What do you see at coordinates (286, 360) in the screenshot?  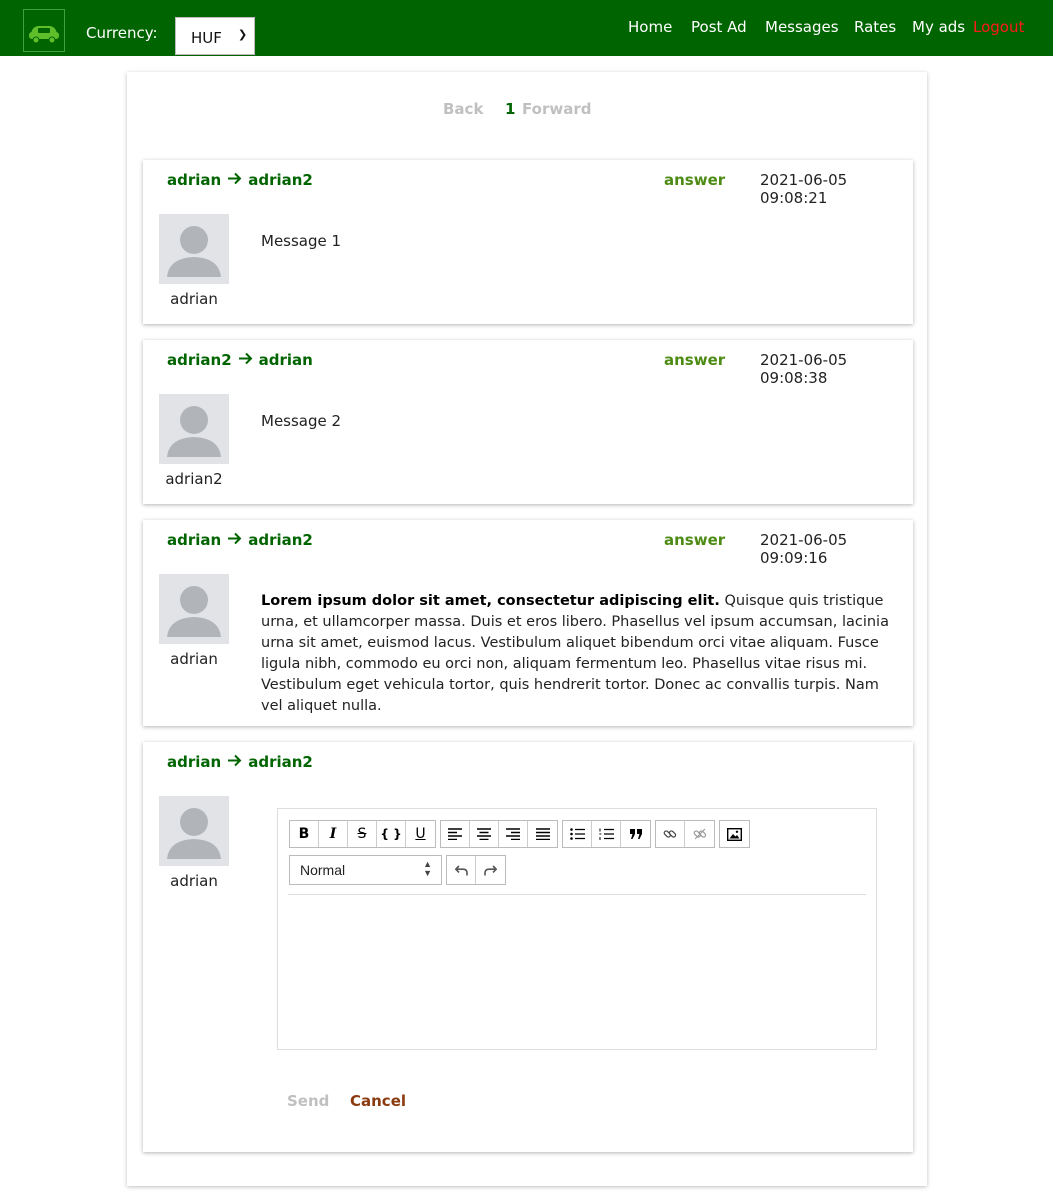 I see `recipient-name: adrian` at bounding box center [286, 360].